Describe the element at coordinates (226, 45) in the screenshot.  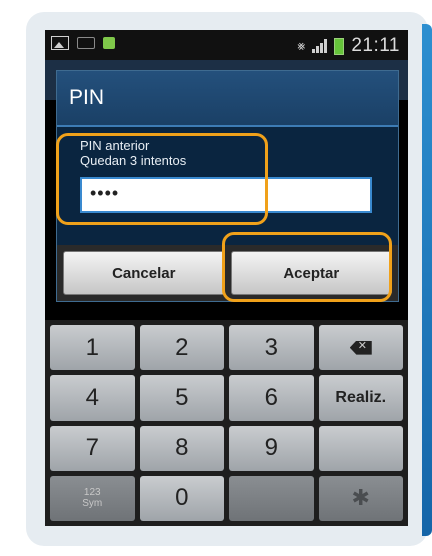
I see `status-bar: ⨳ 21:11` at that location.